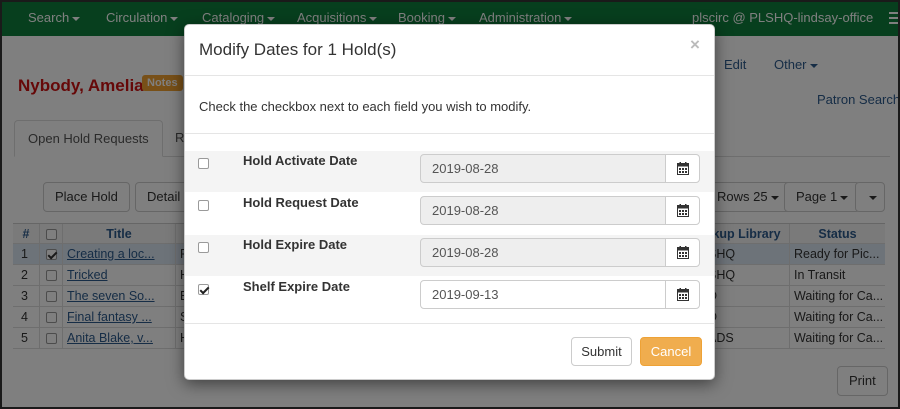 This screenshot has height=409, width=900. I want to click on dialog-title: Modify Dates for 1 Hold(s), so click(298, 49).